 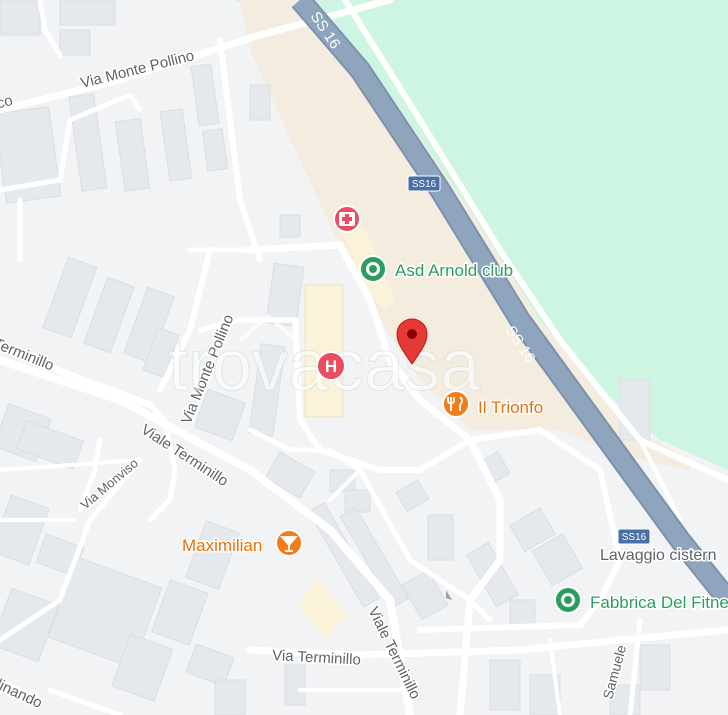 What do you see at coordinates (454, 270) in the screenshot?
I see `poi-label-arnold: Asd Arnold club` at bounding box center [454, 270].